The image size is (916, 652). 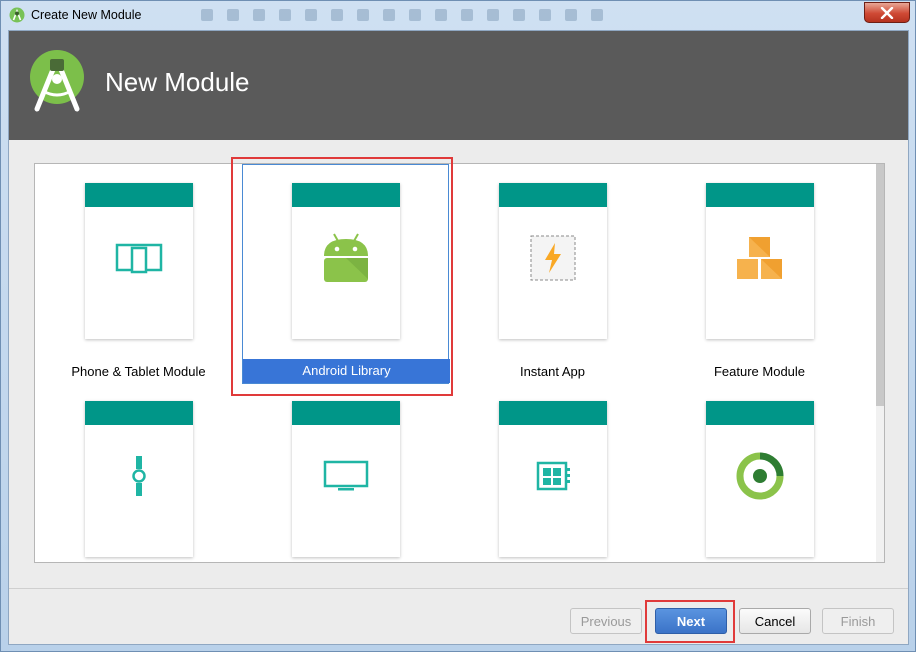 I want to click on tile-instant-app: Instant App, so click(x=552, y=274).